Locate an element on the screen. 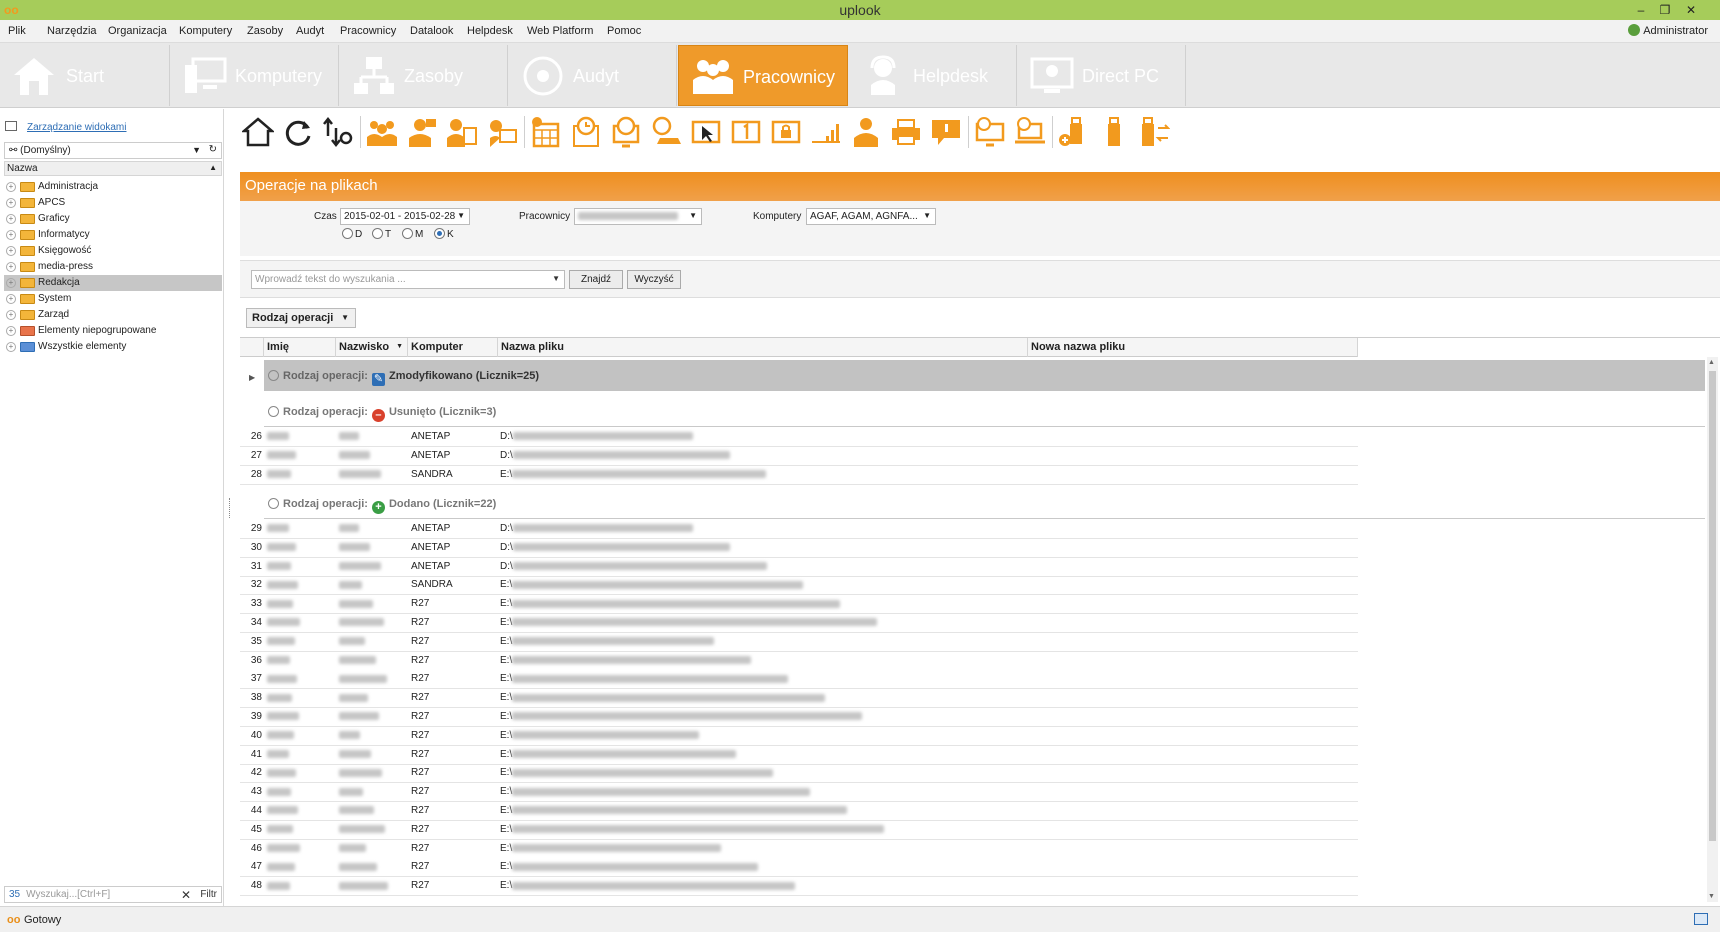 This screenshot has width=1720, height=932. usb-icon is located at coordinates (1114, 132).